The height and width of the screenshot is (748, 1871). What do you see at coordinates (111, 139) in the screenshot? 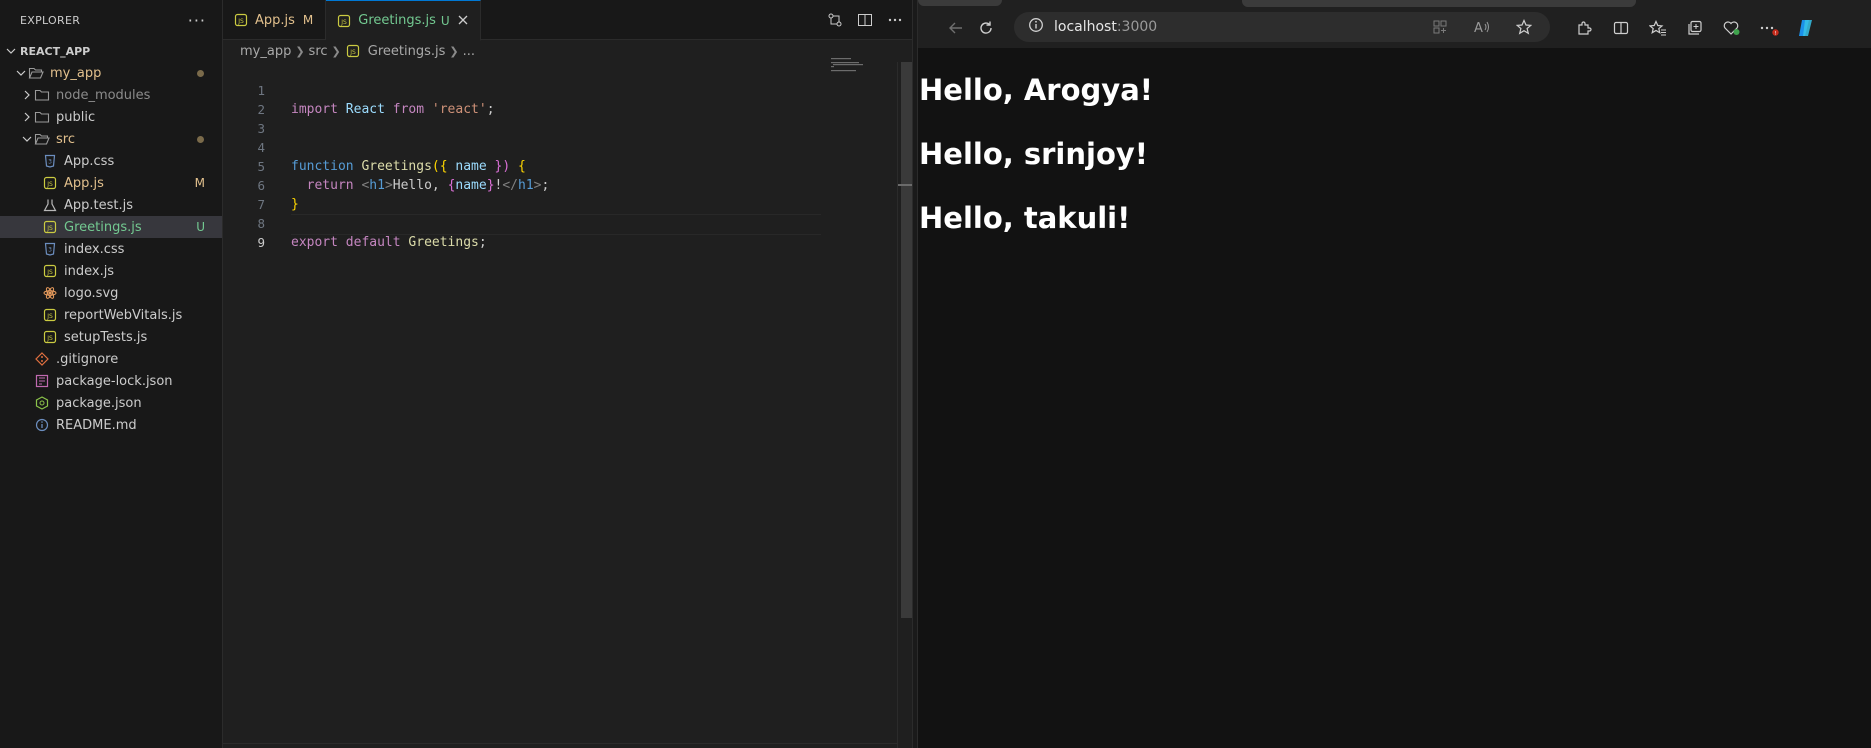
I see `tree-item-src: src` at bounding box center [111, 139].